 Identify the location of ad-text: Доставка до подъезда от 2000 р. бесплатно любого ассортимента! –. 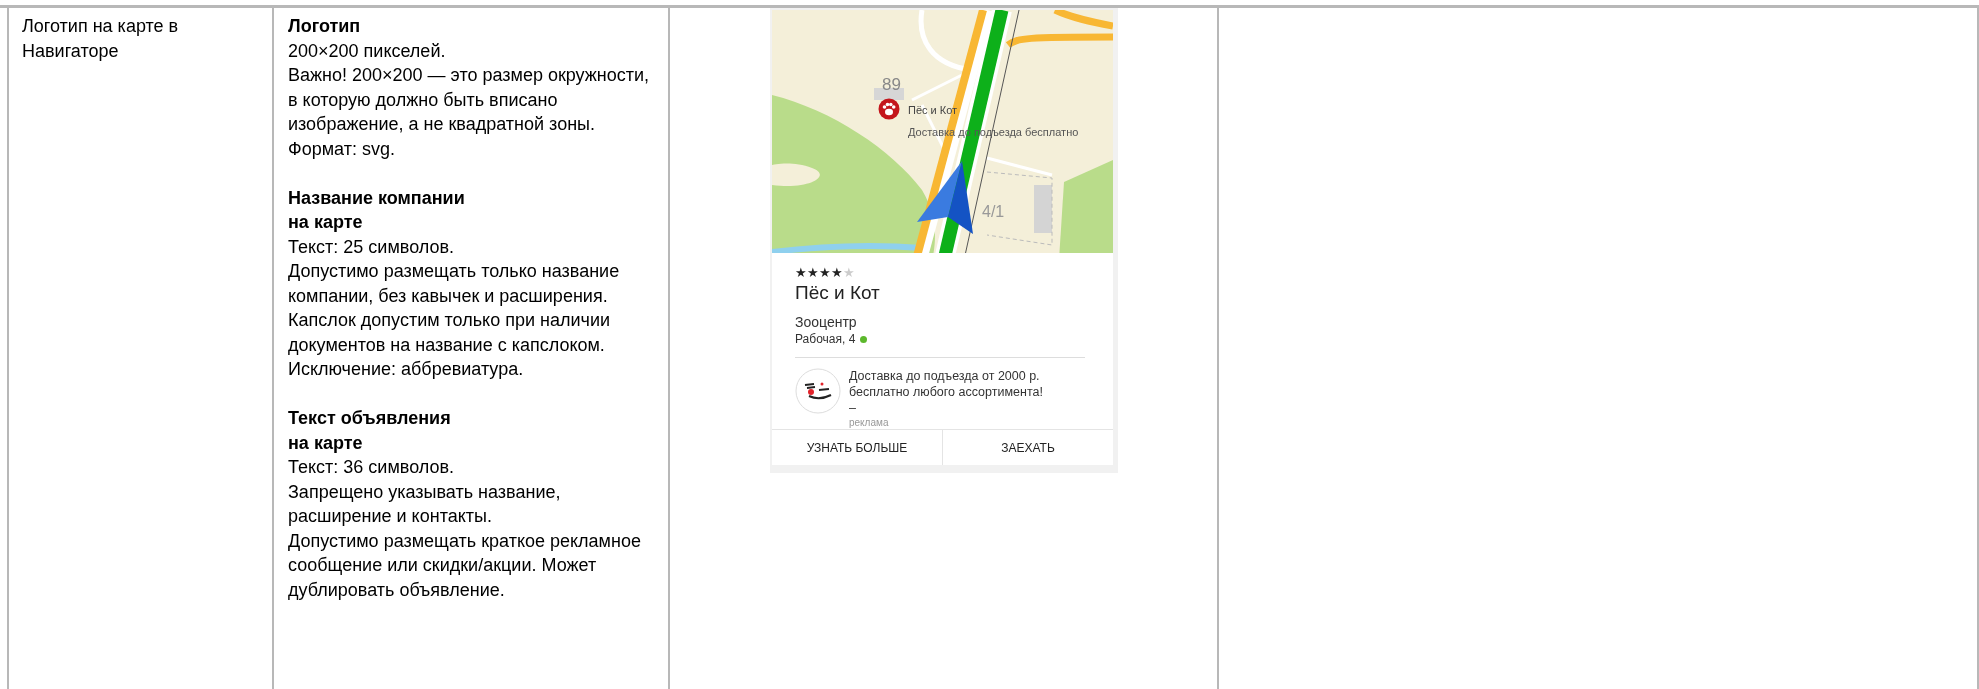
(946, 392).